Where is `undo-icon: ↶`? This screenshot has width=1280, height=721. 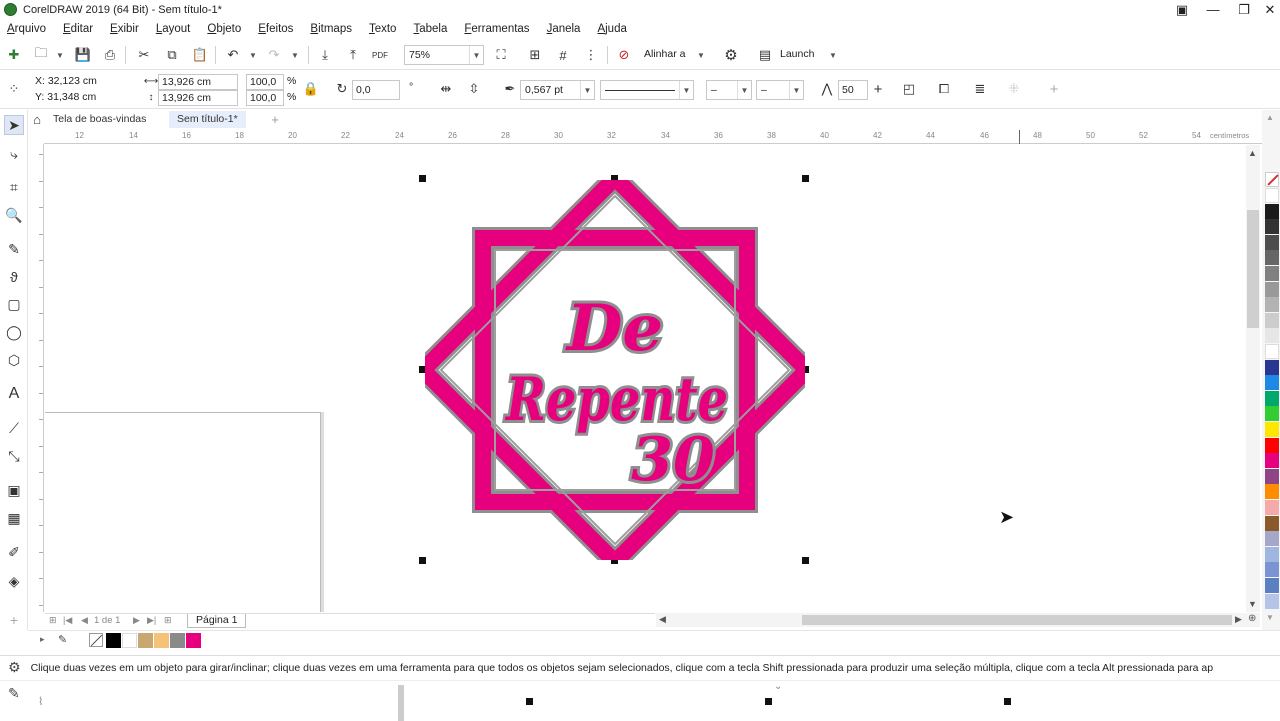
undo-icon: ↶ is located at coordinates (233, 55).